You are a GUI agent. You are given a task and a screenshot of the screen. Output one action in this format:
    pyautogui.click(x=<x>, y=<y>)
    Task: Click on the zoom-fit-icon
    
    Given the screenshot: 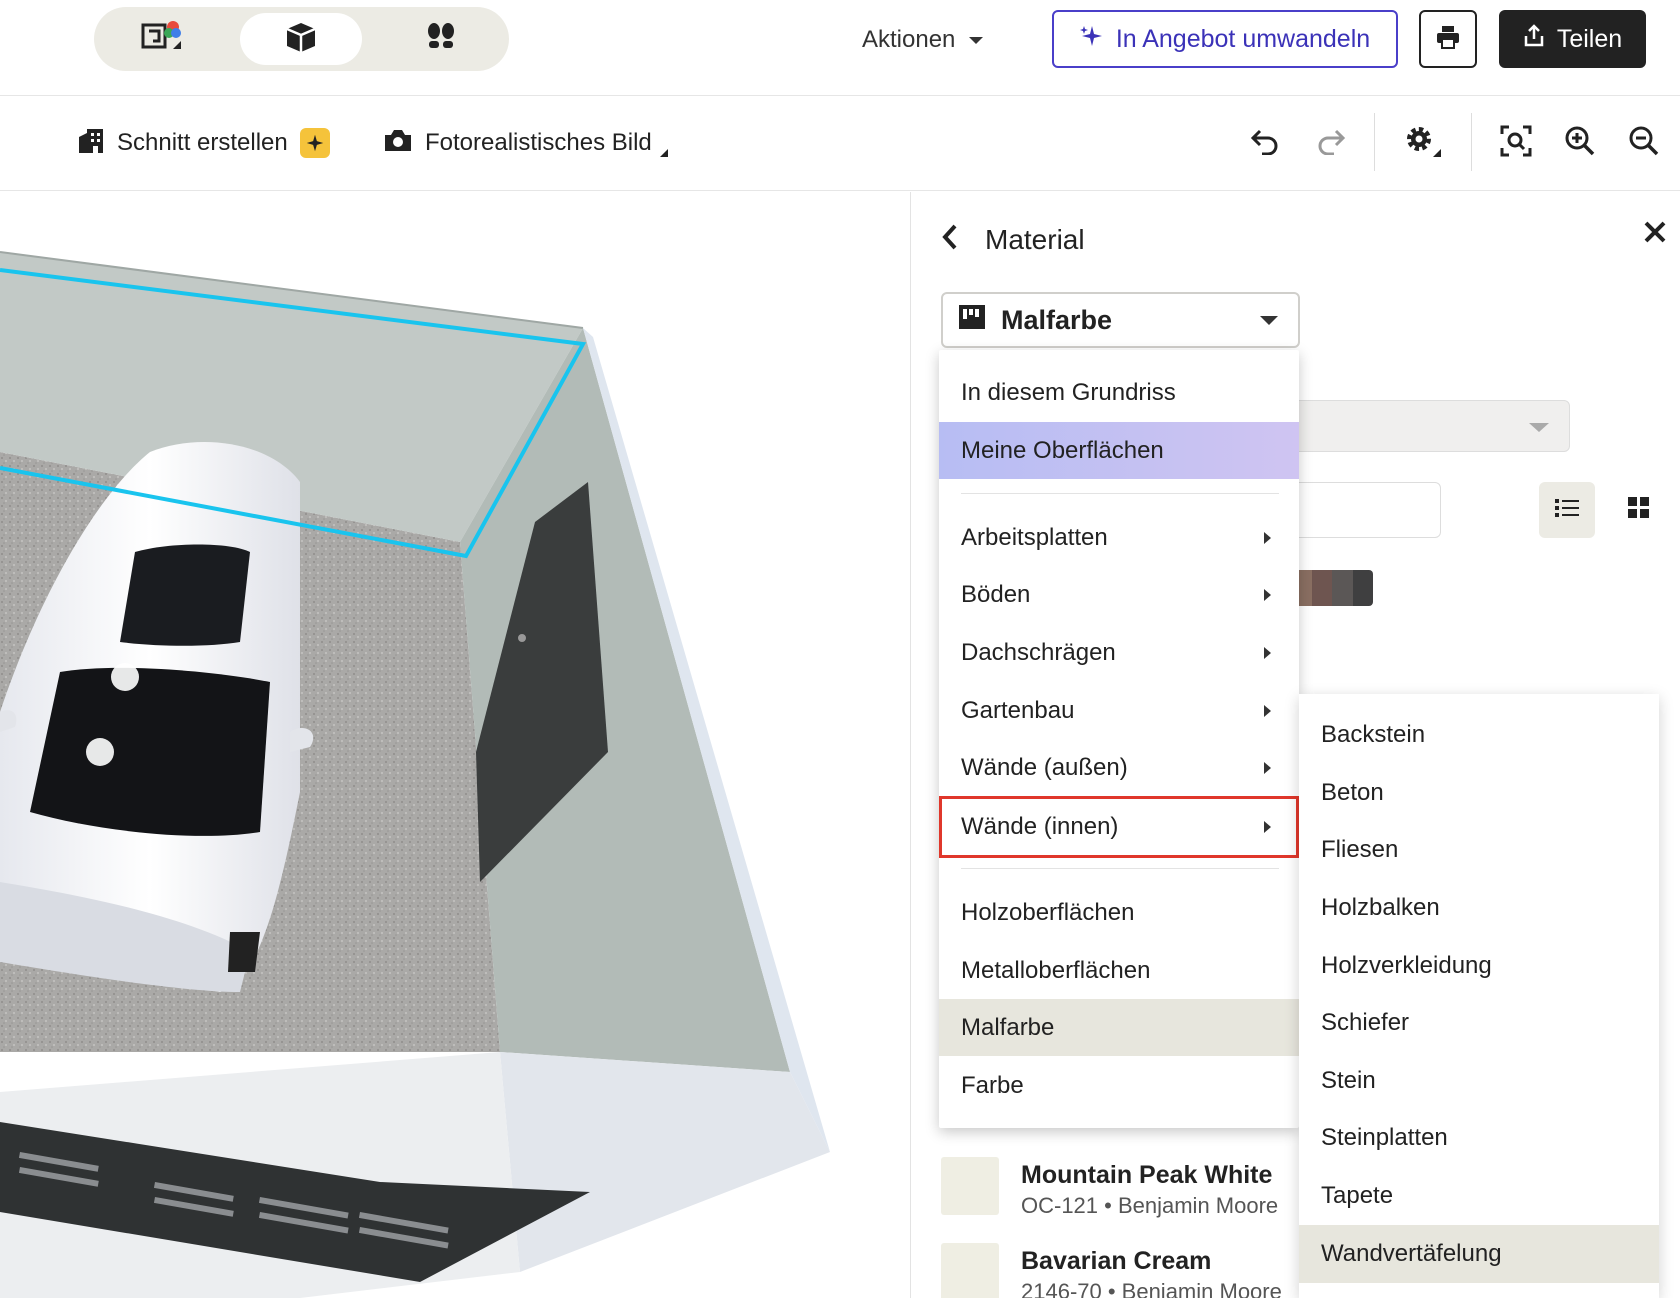 What is the action you would take?
    pyautogui.click(x=1516, y=143)
    